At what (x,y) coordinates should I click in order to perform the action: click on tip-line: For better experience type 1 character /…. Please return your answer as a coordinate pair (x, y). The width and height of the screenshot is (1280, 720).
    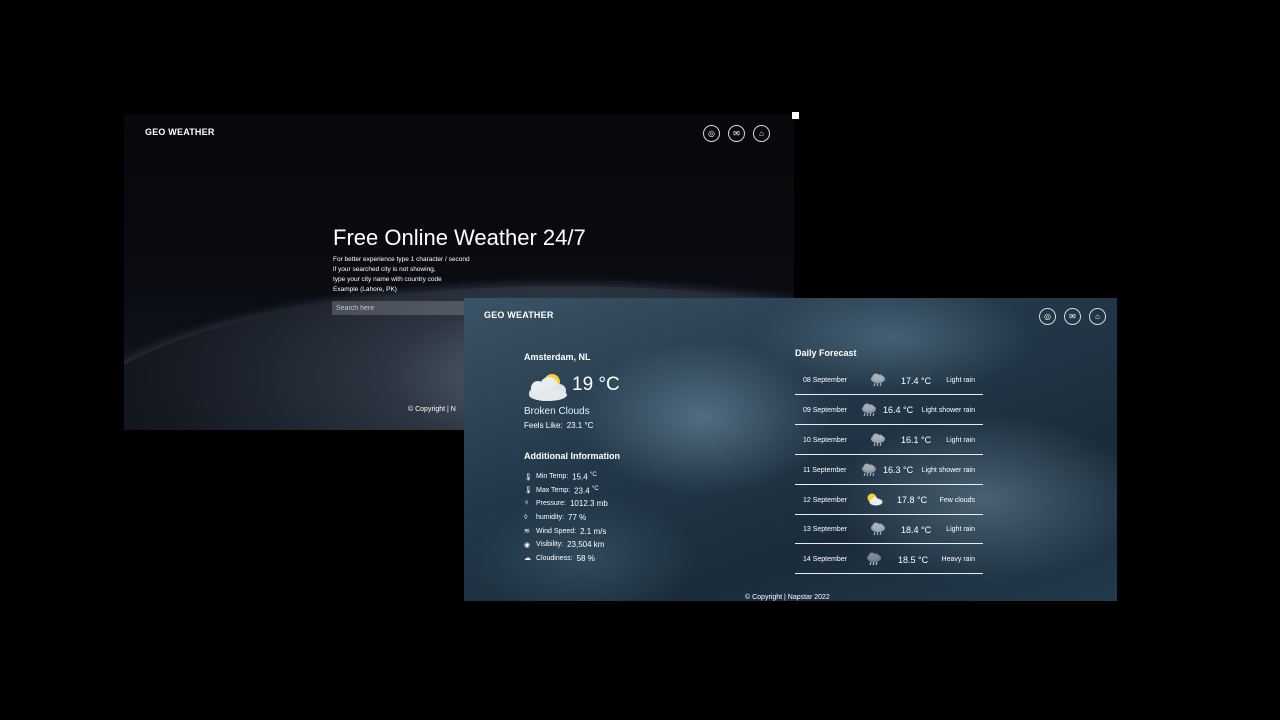
    Looking at the image, I should click on (401, 259).